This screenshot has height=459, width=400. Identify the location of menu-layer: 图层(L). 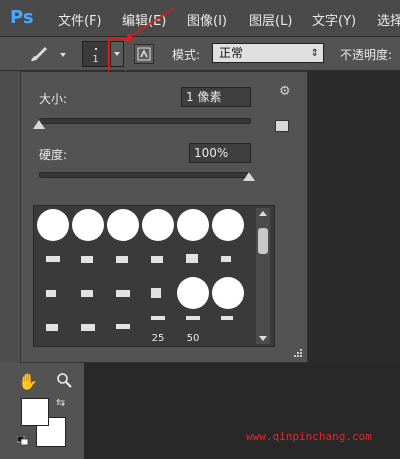
(270, 19).